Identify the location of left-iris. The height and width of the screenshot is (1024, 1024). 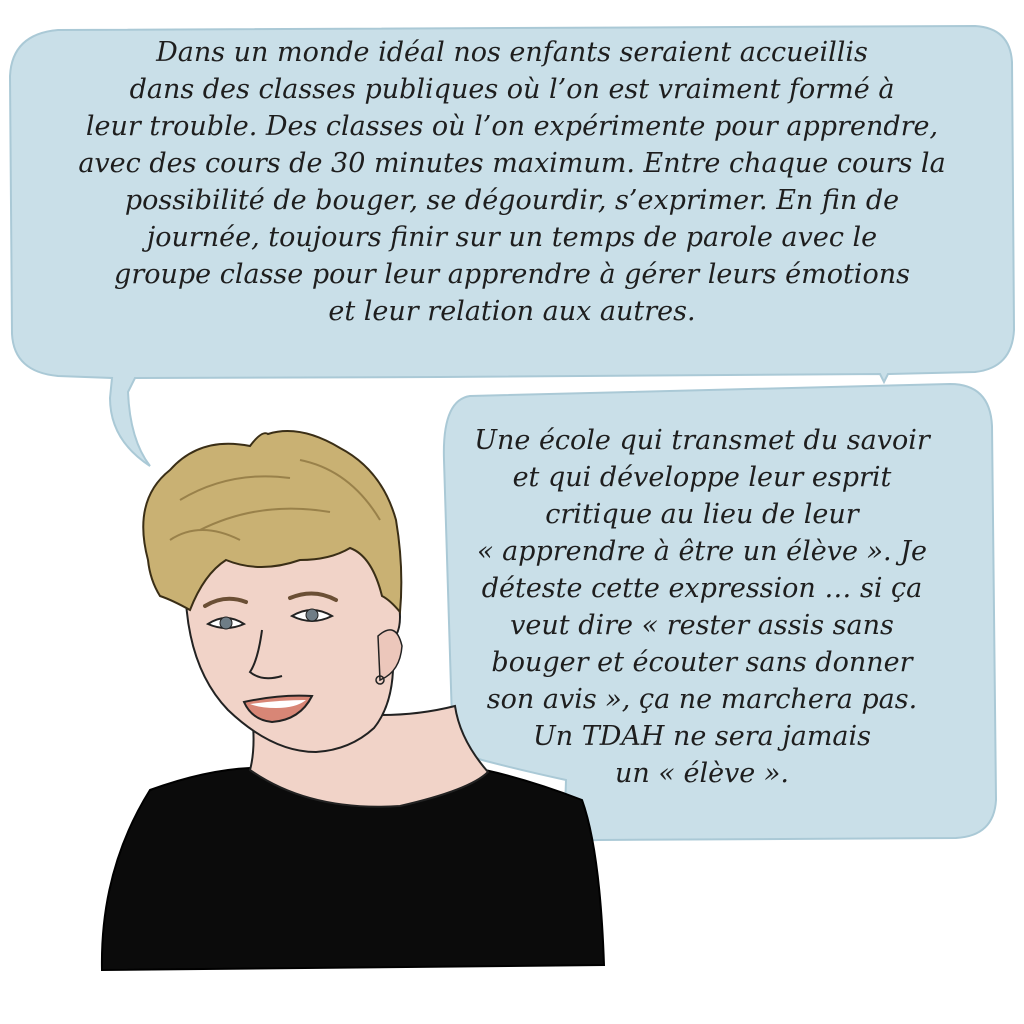
(226, 623).